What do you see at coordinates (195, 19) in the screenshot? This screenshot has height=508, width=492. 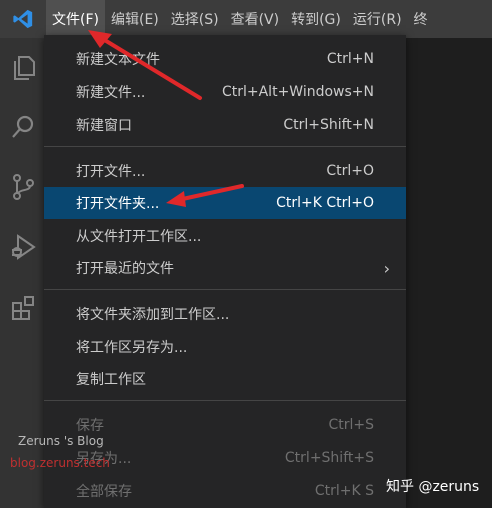 I see `menu-selection: 选择(S)` at bounding box center [195, 19].